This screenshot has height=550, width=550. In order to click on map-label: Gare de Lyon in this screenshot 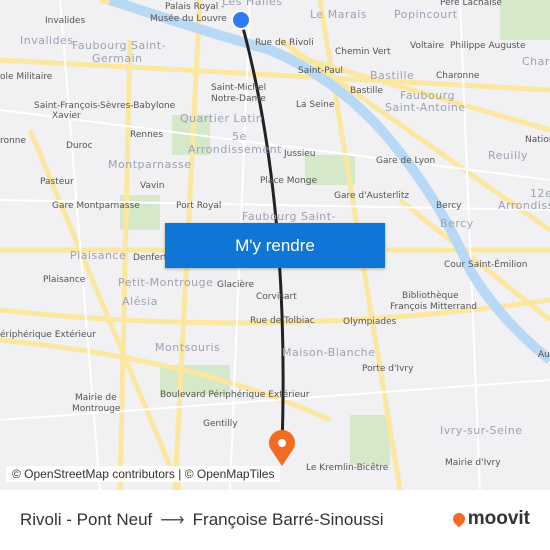, I will do `click(406, 161)`.